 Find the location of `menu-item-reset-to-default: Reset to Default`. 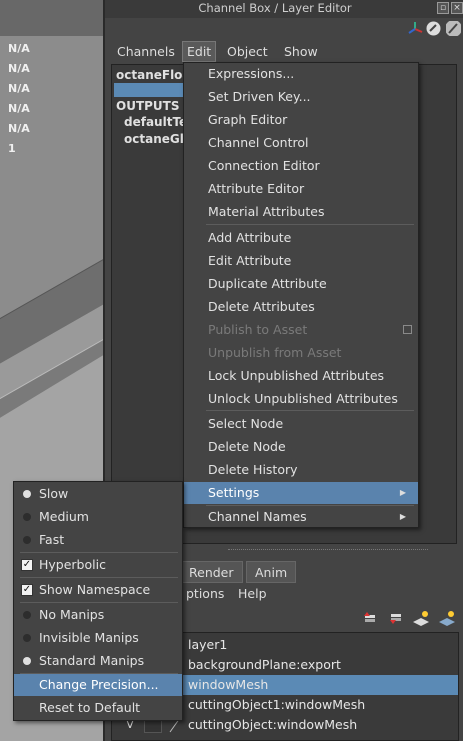

menu-item-reset-to-default: Reset to Default is located at coordinates (98, 708).